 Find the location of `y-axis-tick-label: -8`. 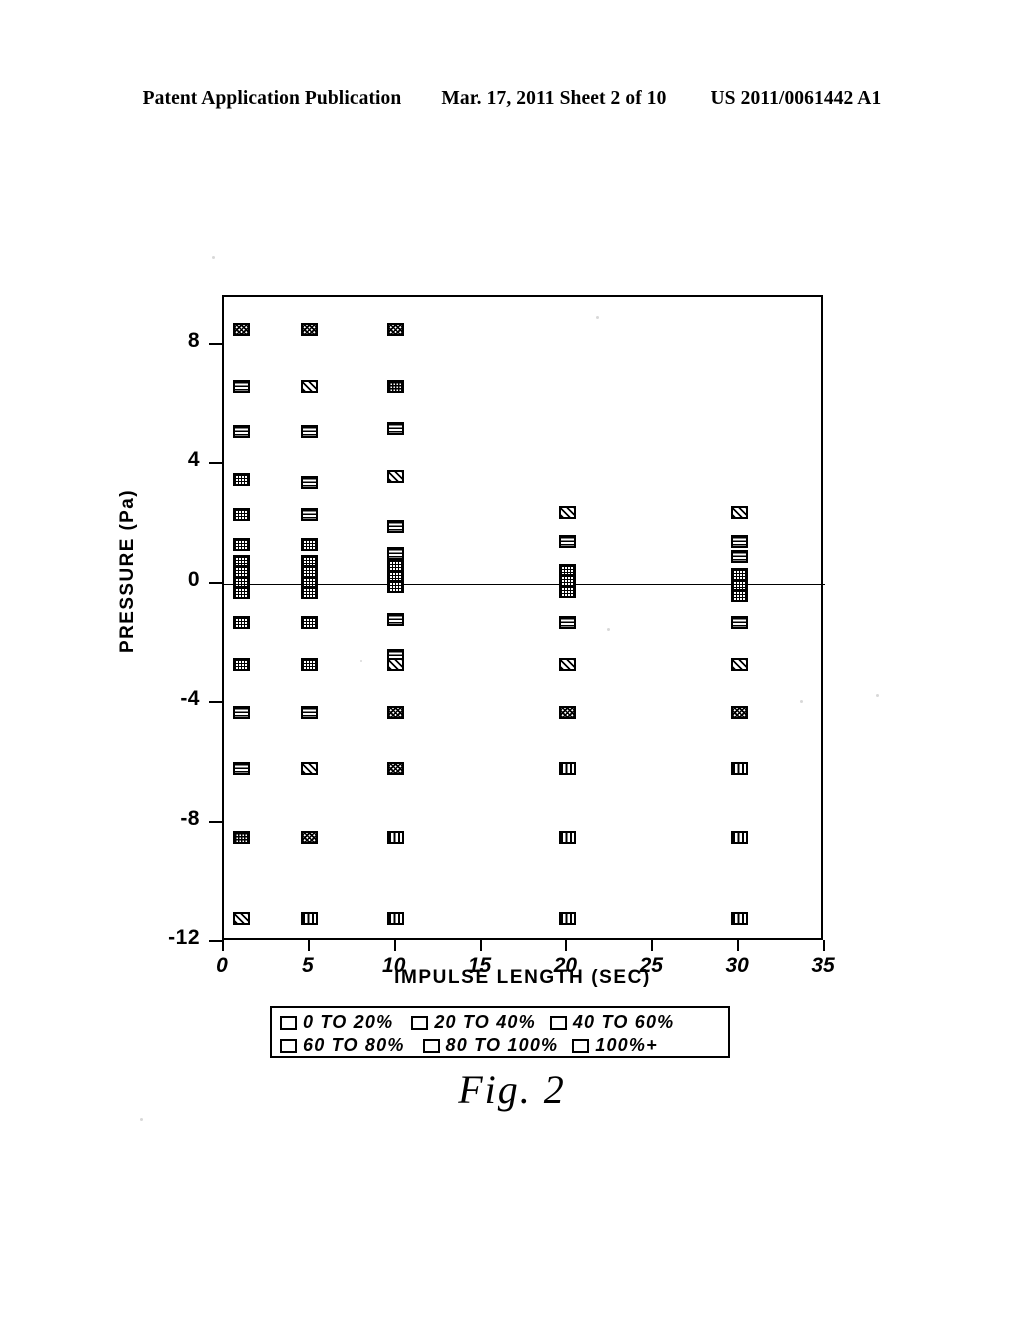

y-axis-tick-label: -8 is located at coordinates (190, 818).